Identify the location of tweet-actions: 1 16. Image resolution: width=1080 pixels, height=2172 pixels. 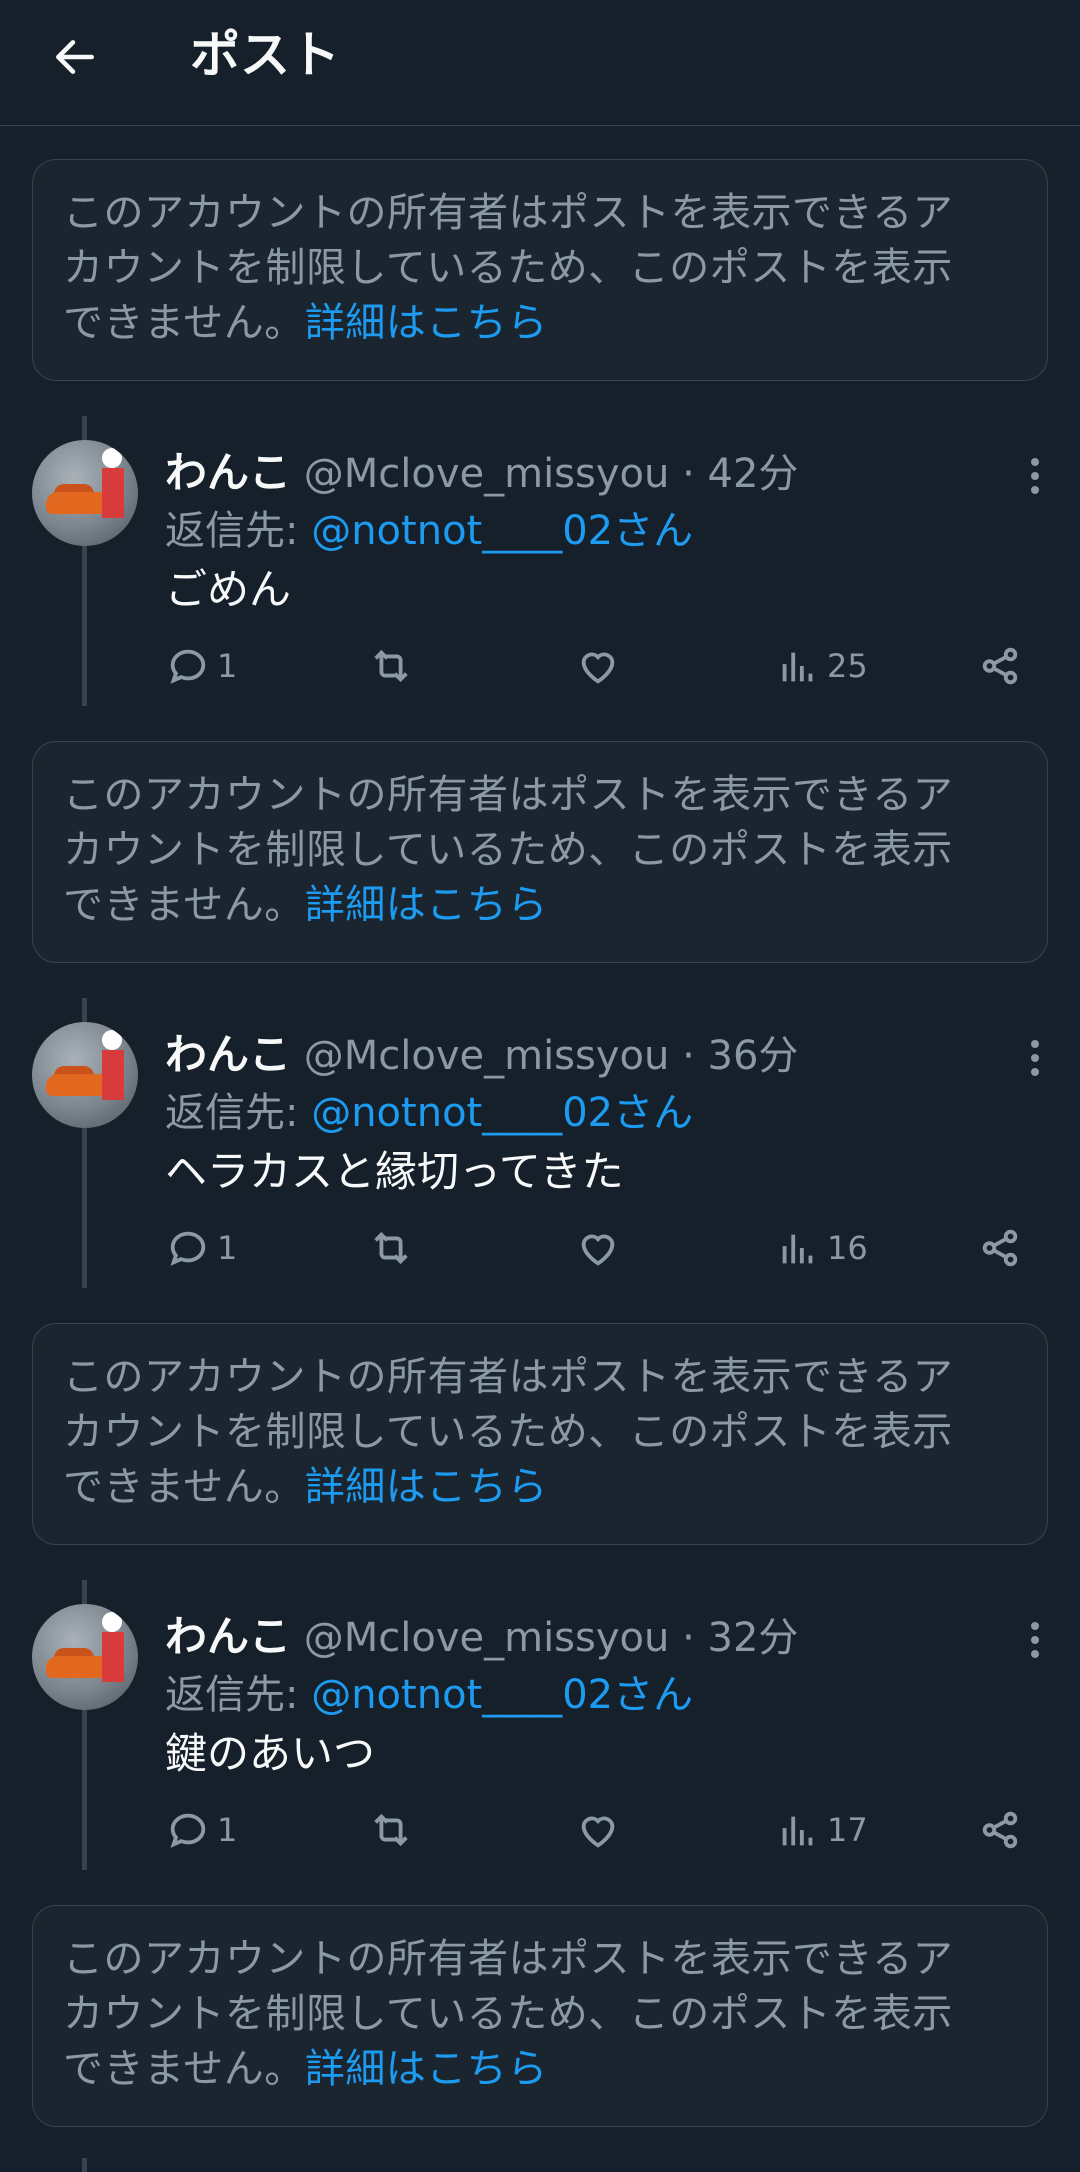
(595, 1248).